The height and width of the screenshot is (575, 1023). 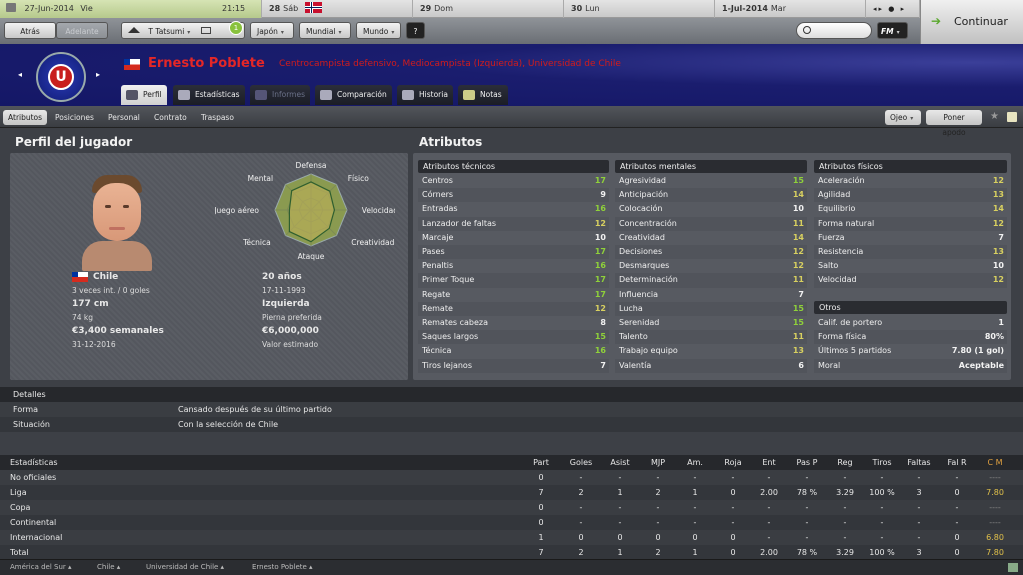 I want to click on attribute-row: Determinación 11, so click(x=711, y=280).